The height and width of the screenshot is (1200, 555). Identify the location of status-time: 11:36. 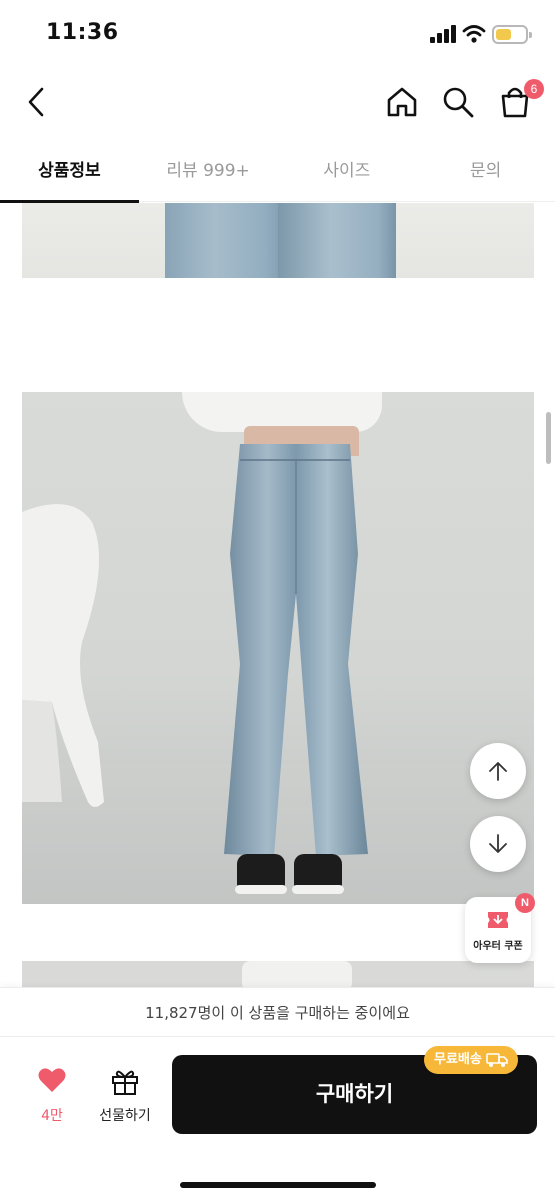
(82, 32).